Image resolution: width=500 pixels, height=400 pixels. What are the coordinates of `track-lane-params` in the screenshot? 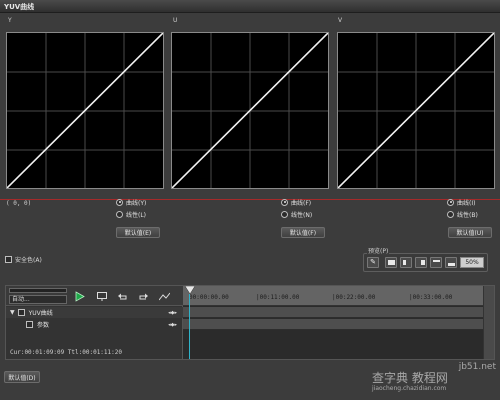 It's located at (333, 324).